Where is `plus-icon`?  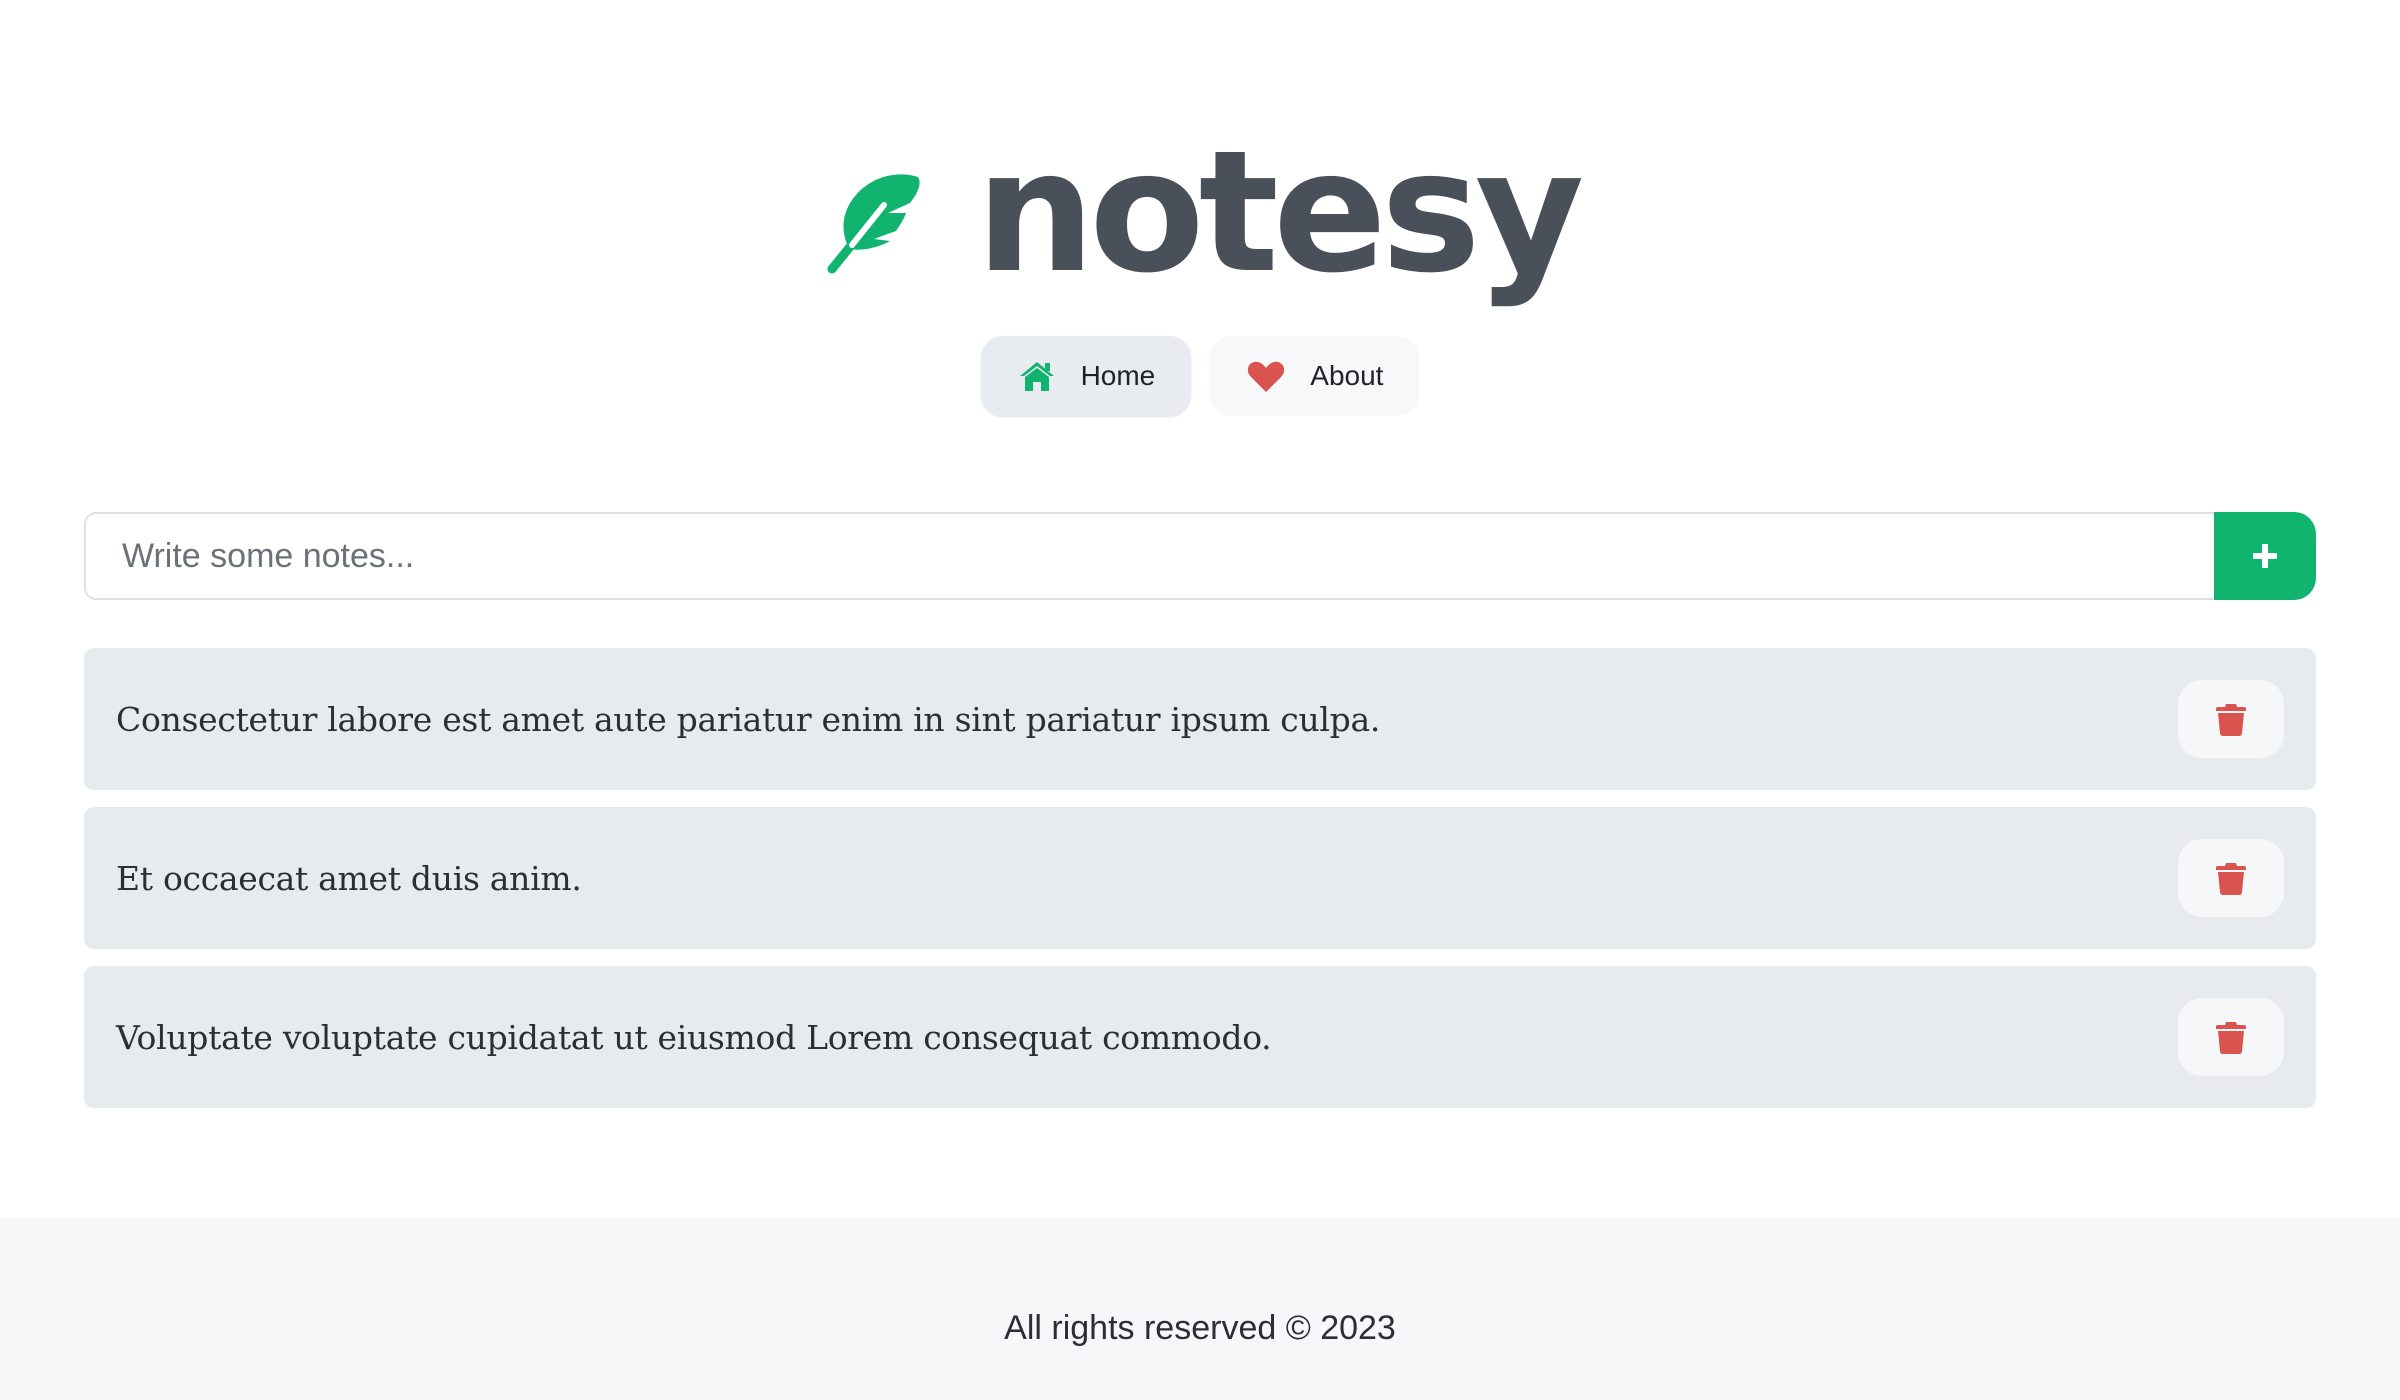 plus-icon is located at coordinates (2265, 556).